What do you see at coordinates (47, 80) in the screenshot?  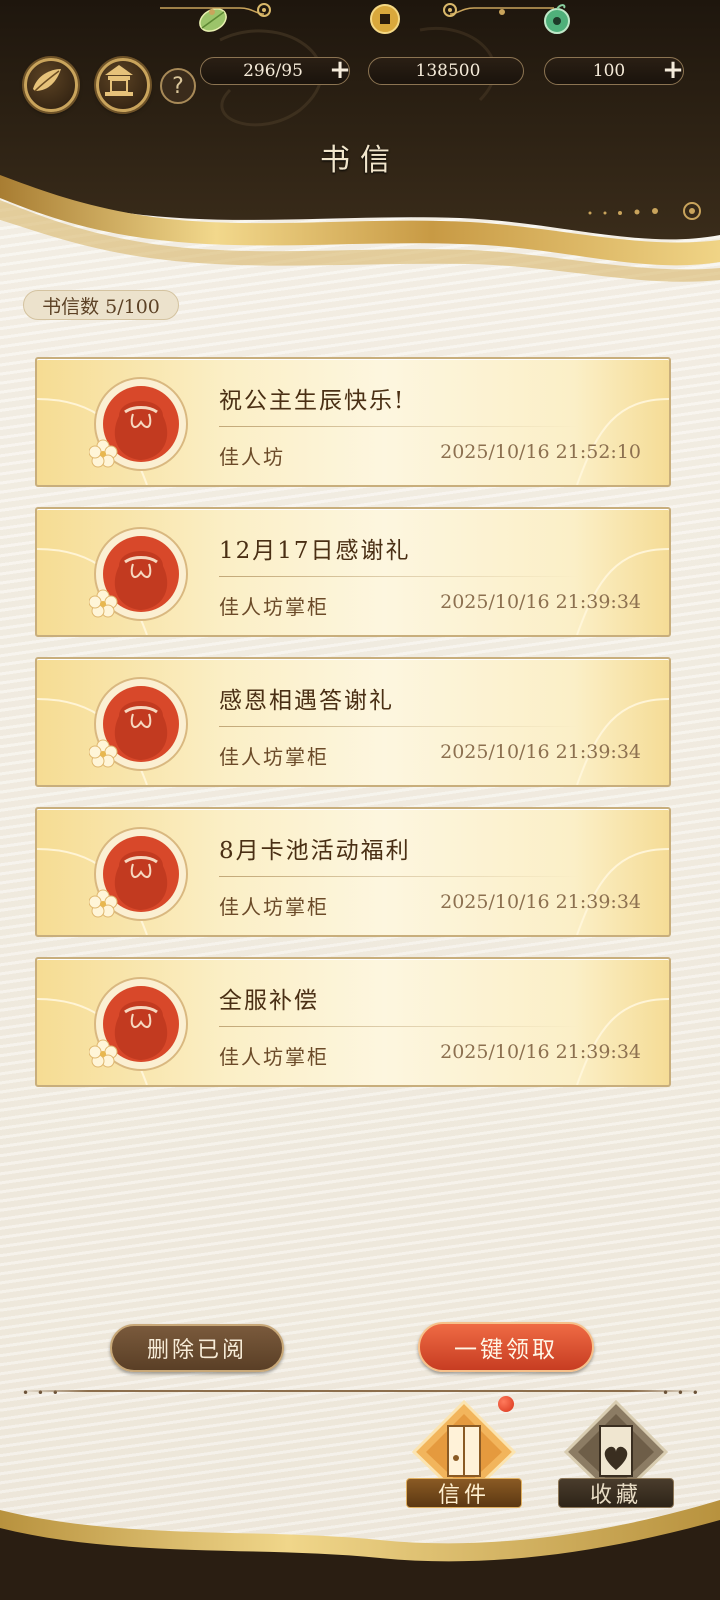 I see `feather-icon` at bounding box center [47, 80].